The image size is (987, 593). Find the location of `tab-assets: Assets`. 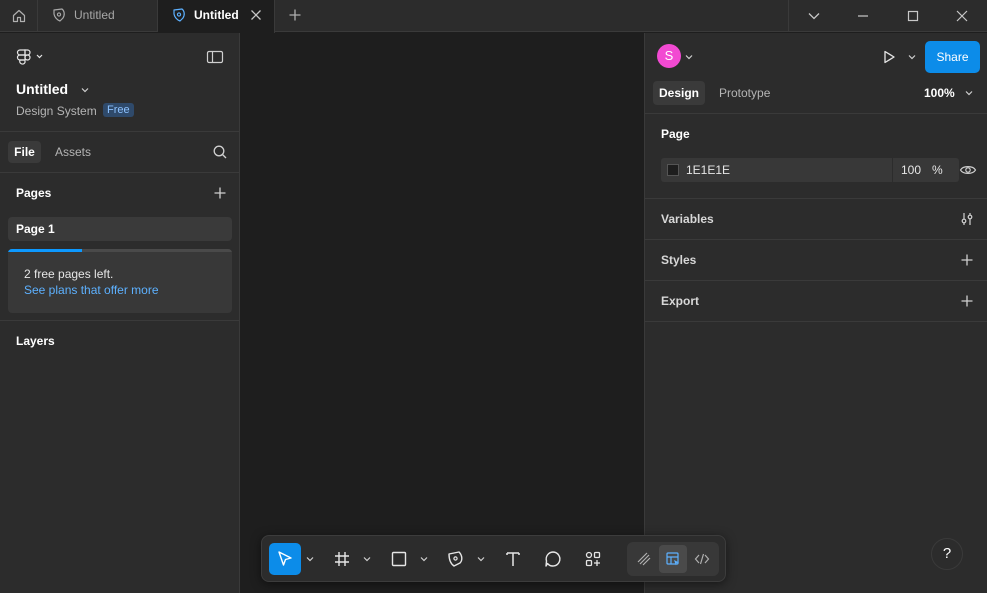

tab-assets: Assets is located at coordinates (73, 152).